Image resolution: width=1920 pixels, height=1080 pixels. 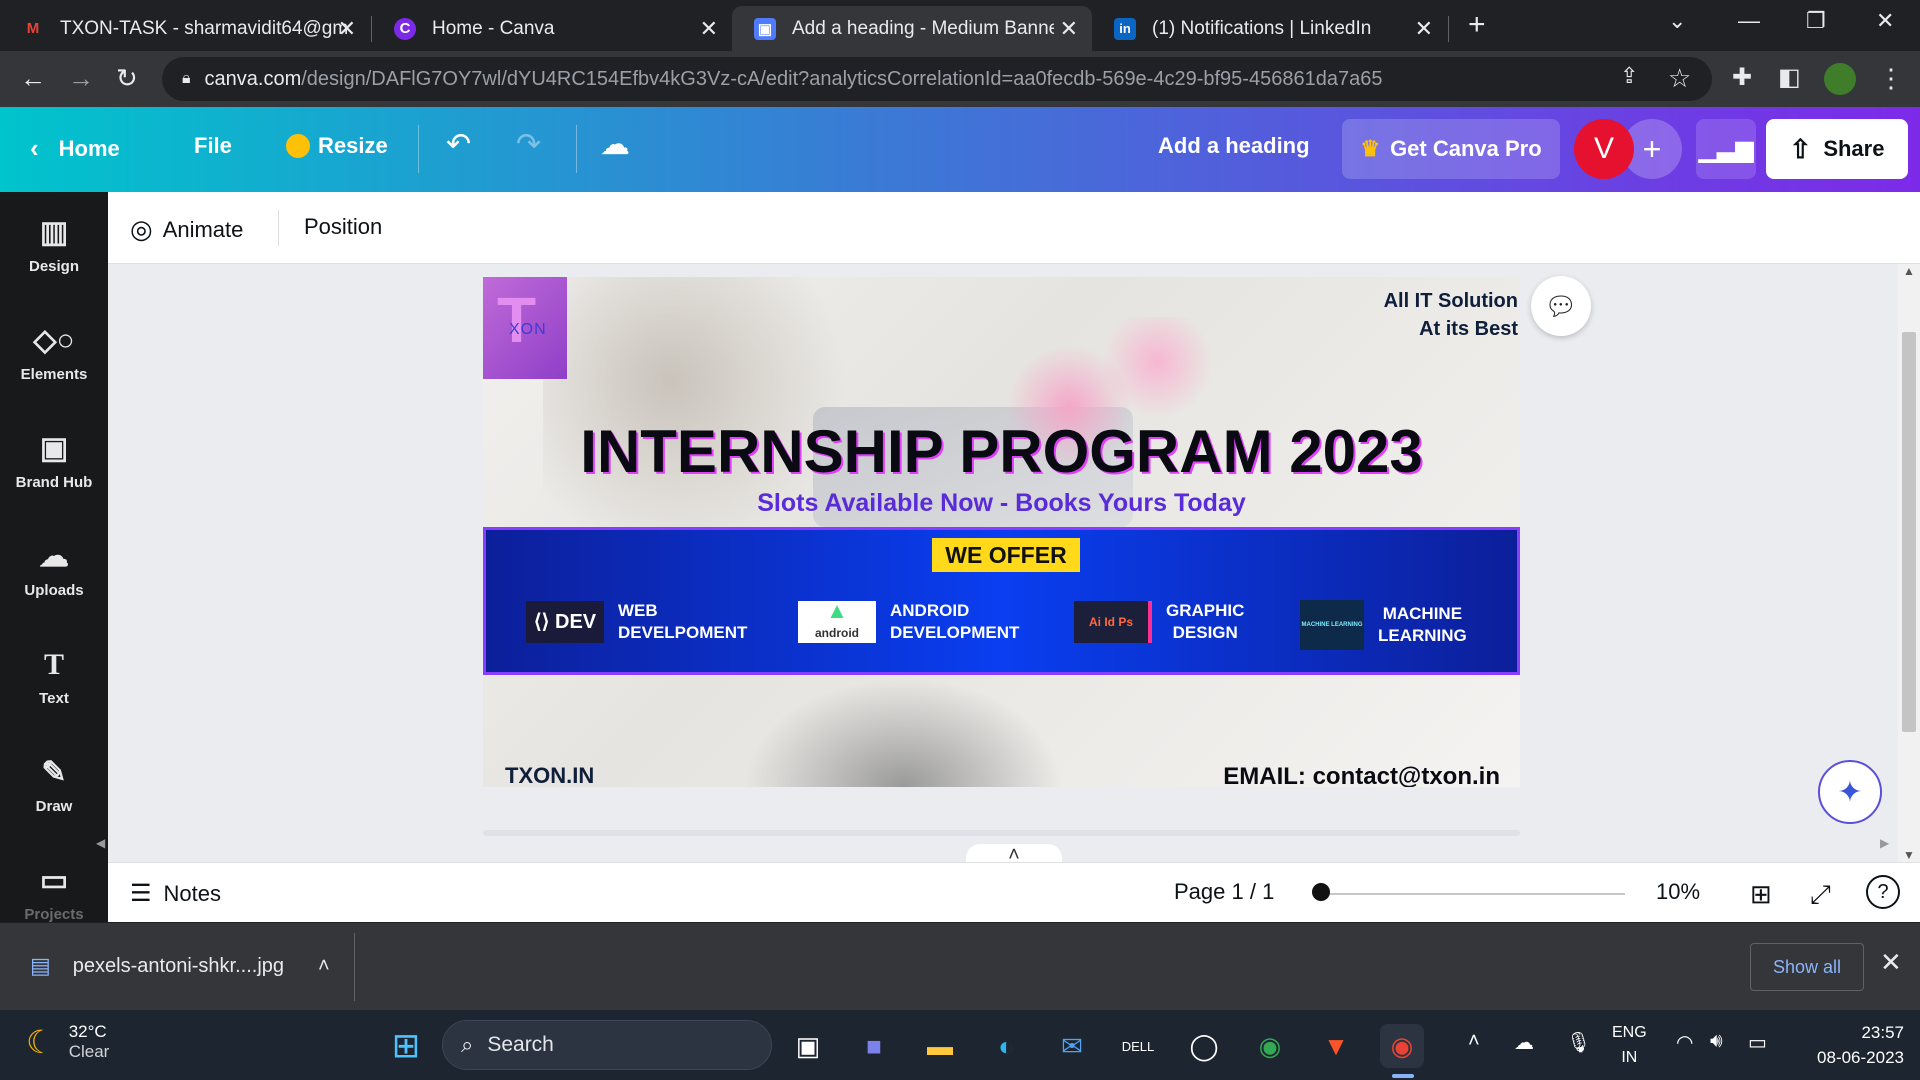 I want to click on language-indicator: ENG IN, so click(x=1629, y=1045).